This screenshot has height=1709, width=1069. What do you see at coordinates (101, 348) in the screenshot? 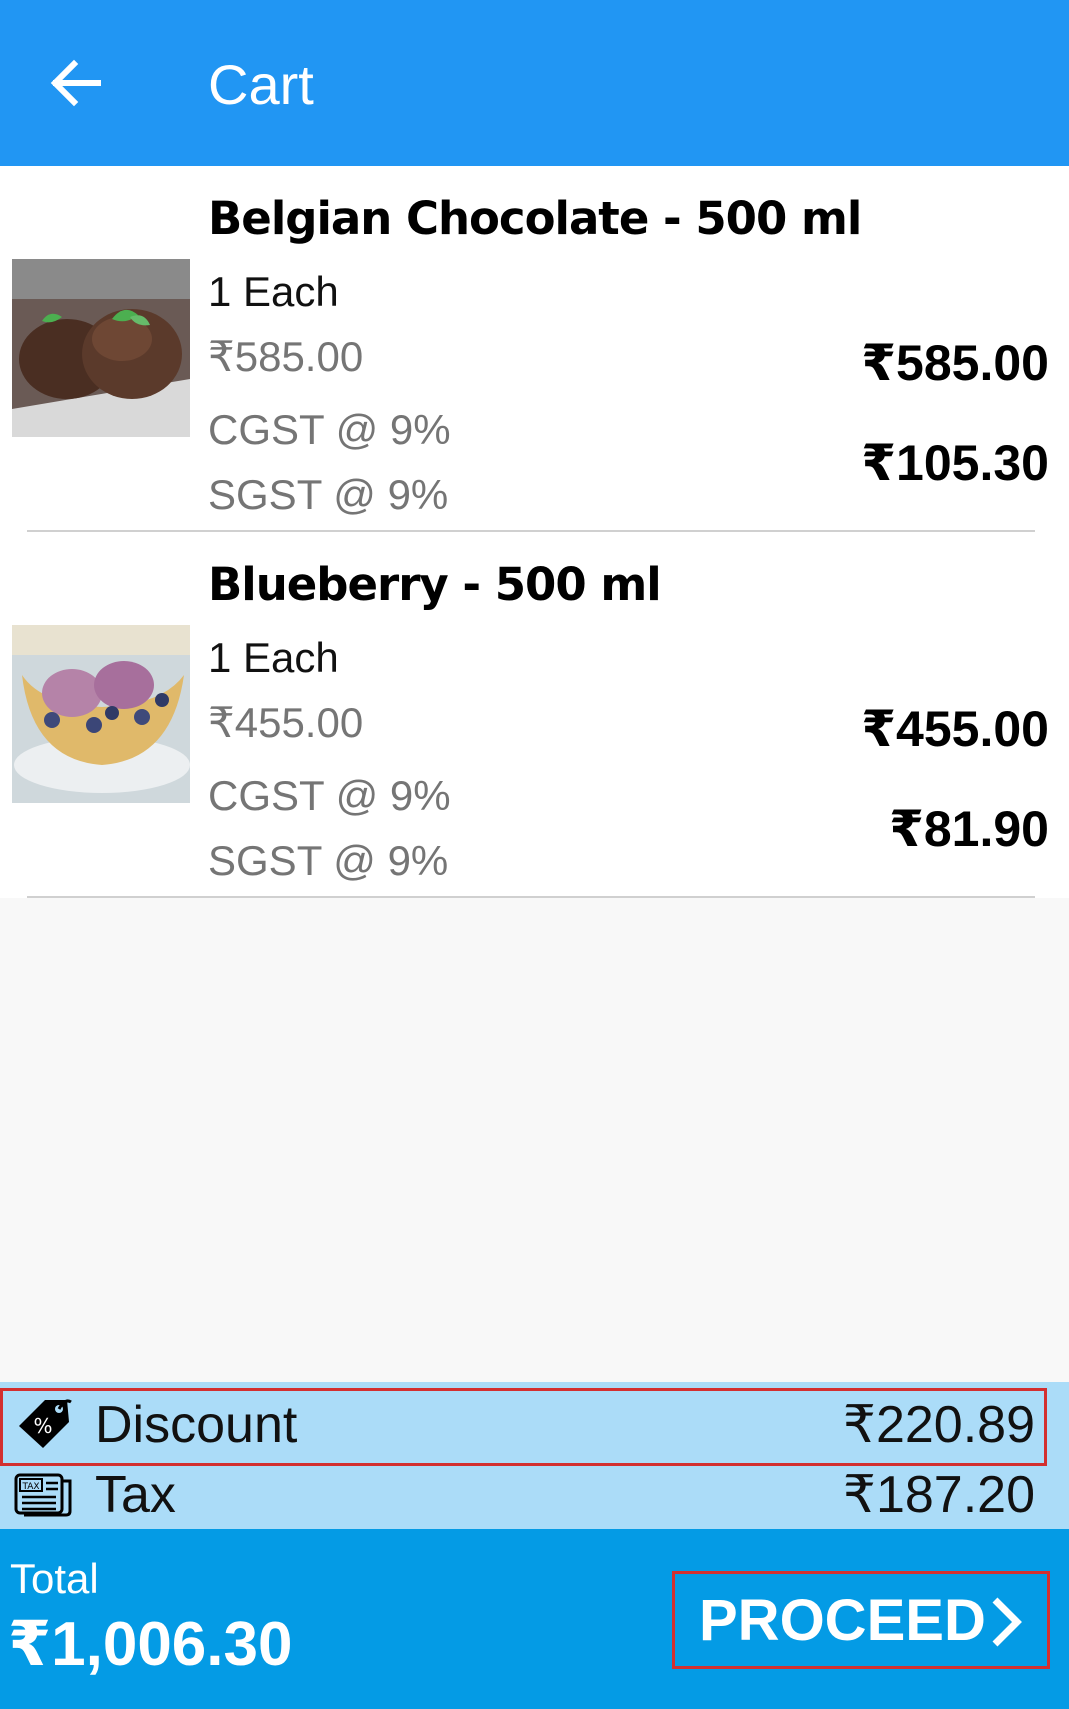
I see `chocolate-ice-cream-image` at bounding box center [101, 348].